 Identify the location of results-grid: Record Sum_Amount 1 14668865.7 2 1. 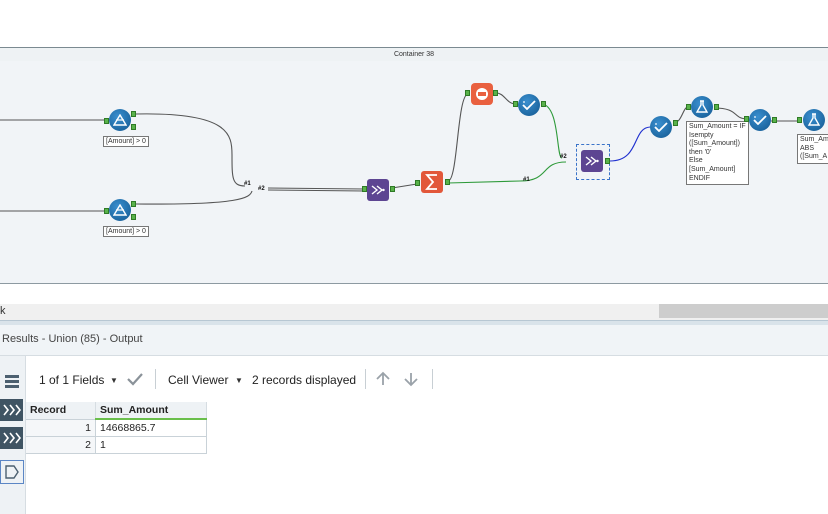
(116, 428).